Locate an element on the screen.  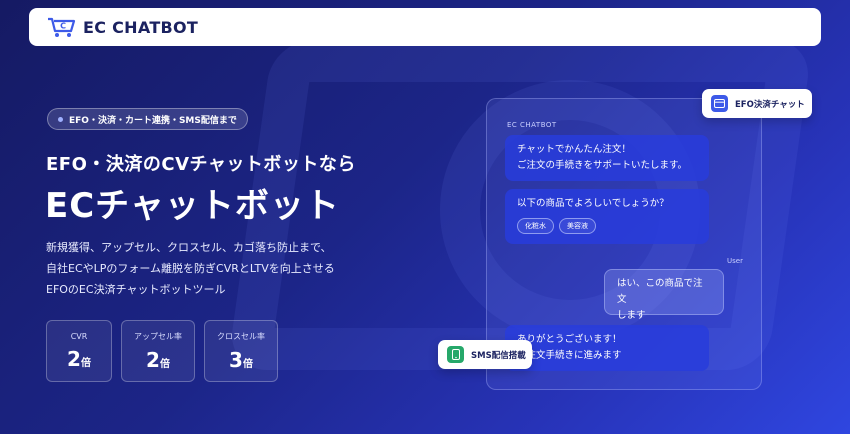
bot-message-bubble: ありがとうございます！ ご注文手続きに進みます is located at coordinates (607, 348).